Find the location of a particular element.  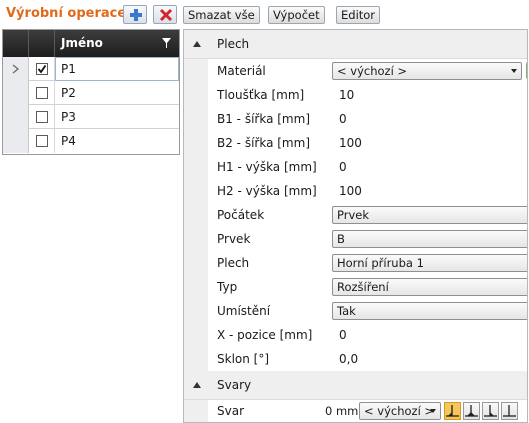

property-type: Typ Rozšíření is located at coordinates (367, 288).